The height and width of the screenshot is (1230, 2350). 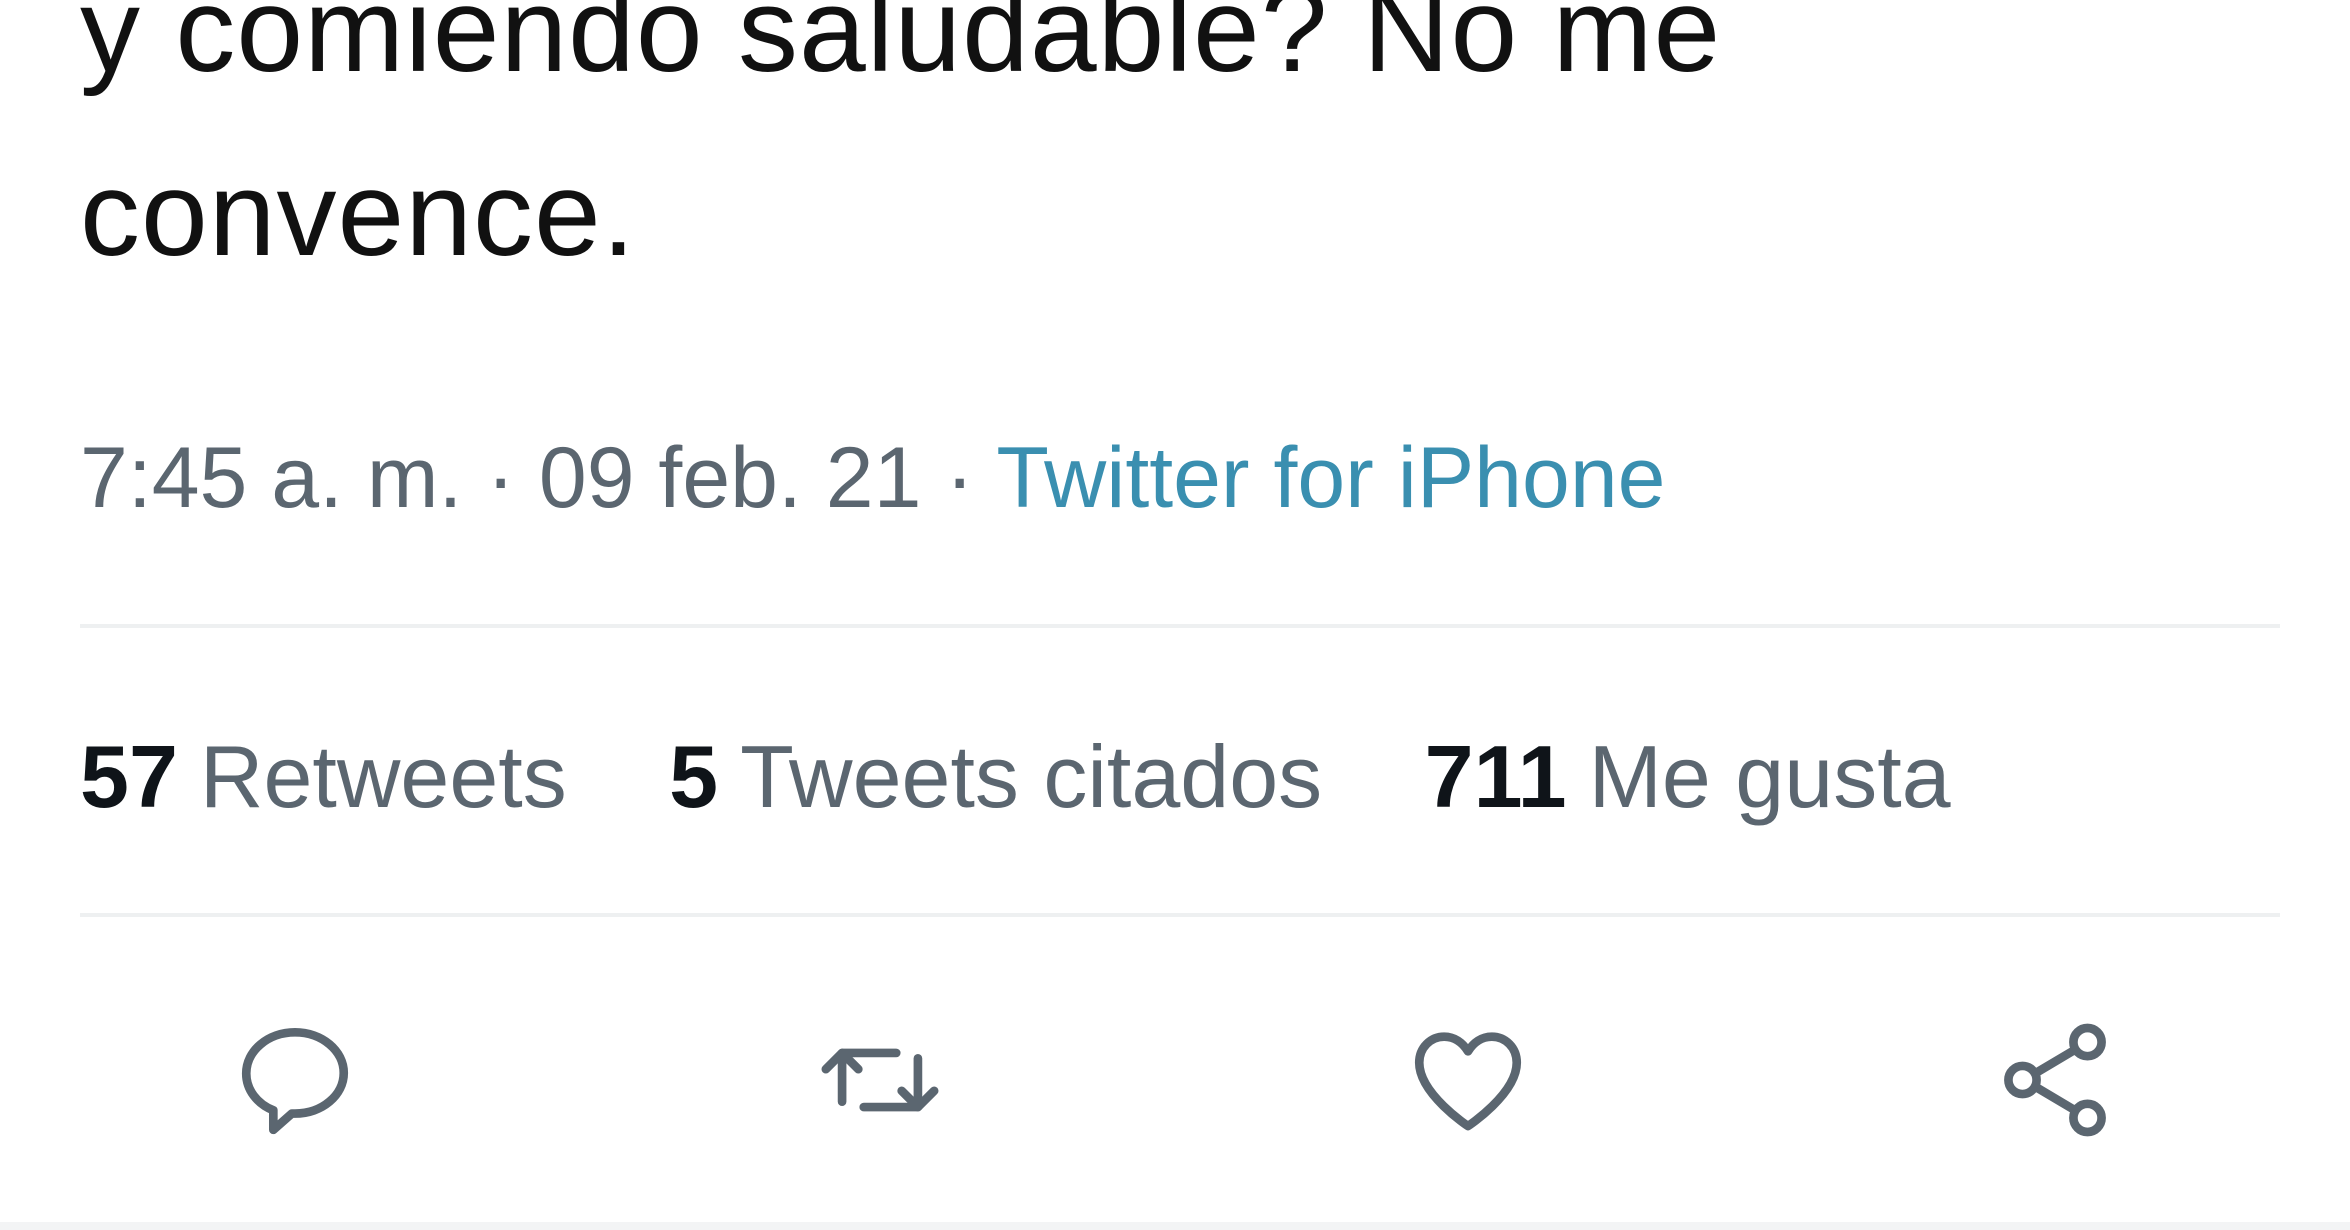 I want to click on retweets-count: 57, so click(x=129, y=776).